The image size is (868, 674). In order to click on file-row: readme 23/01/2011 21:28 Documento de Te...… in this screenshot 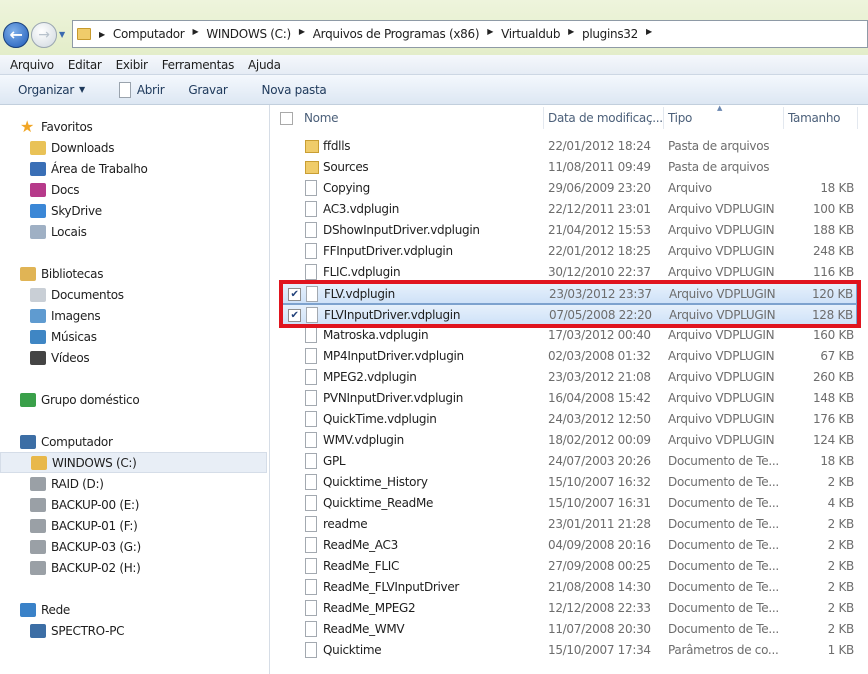, I will do `click(568, 524)`.